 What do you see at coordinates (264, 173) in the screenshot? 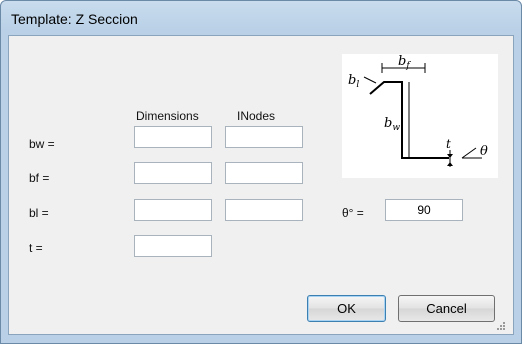
I see `bf-inode-input` at bounding box center [264, 173].